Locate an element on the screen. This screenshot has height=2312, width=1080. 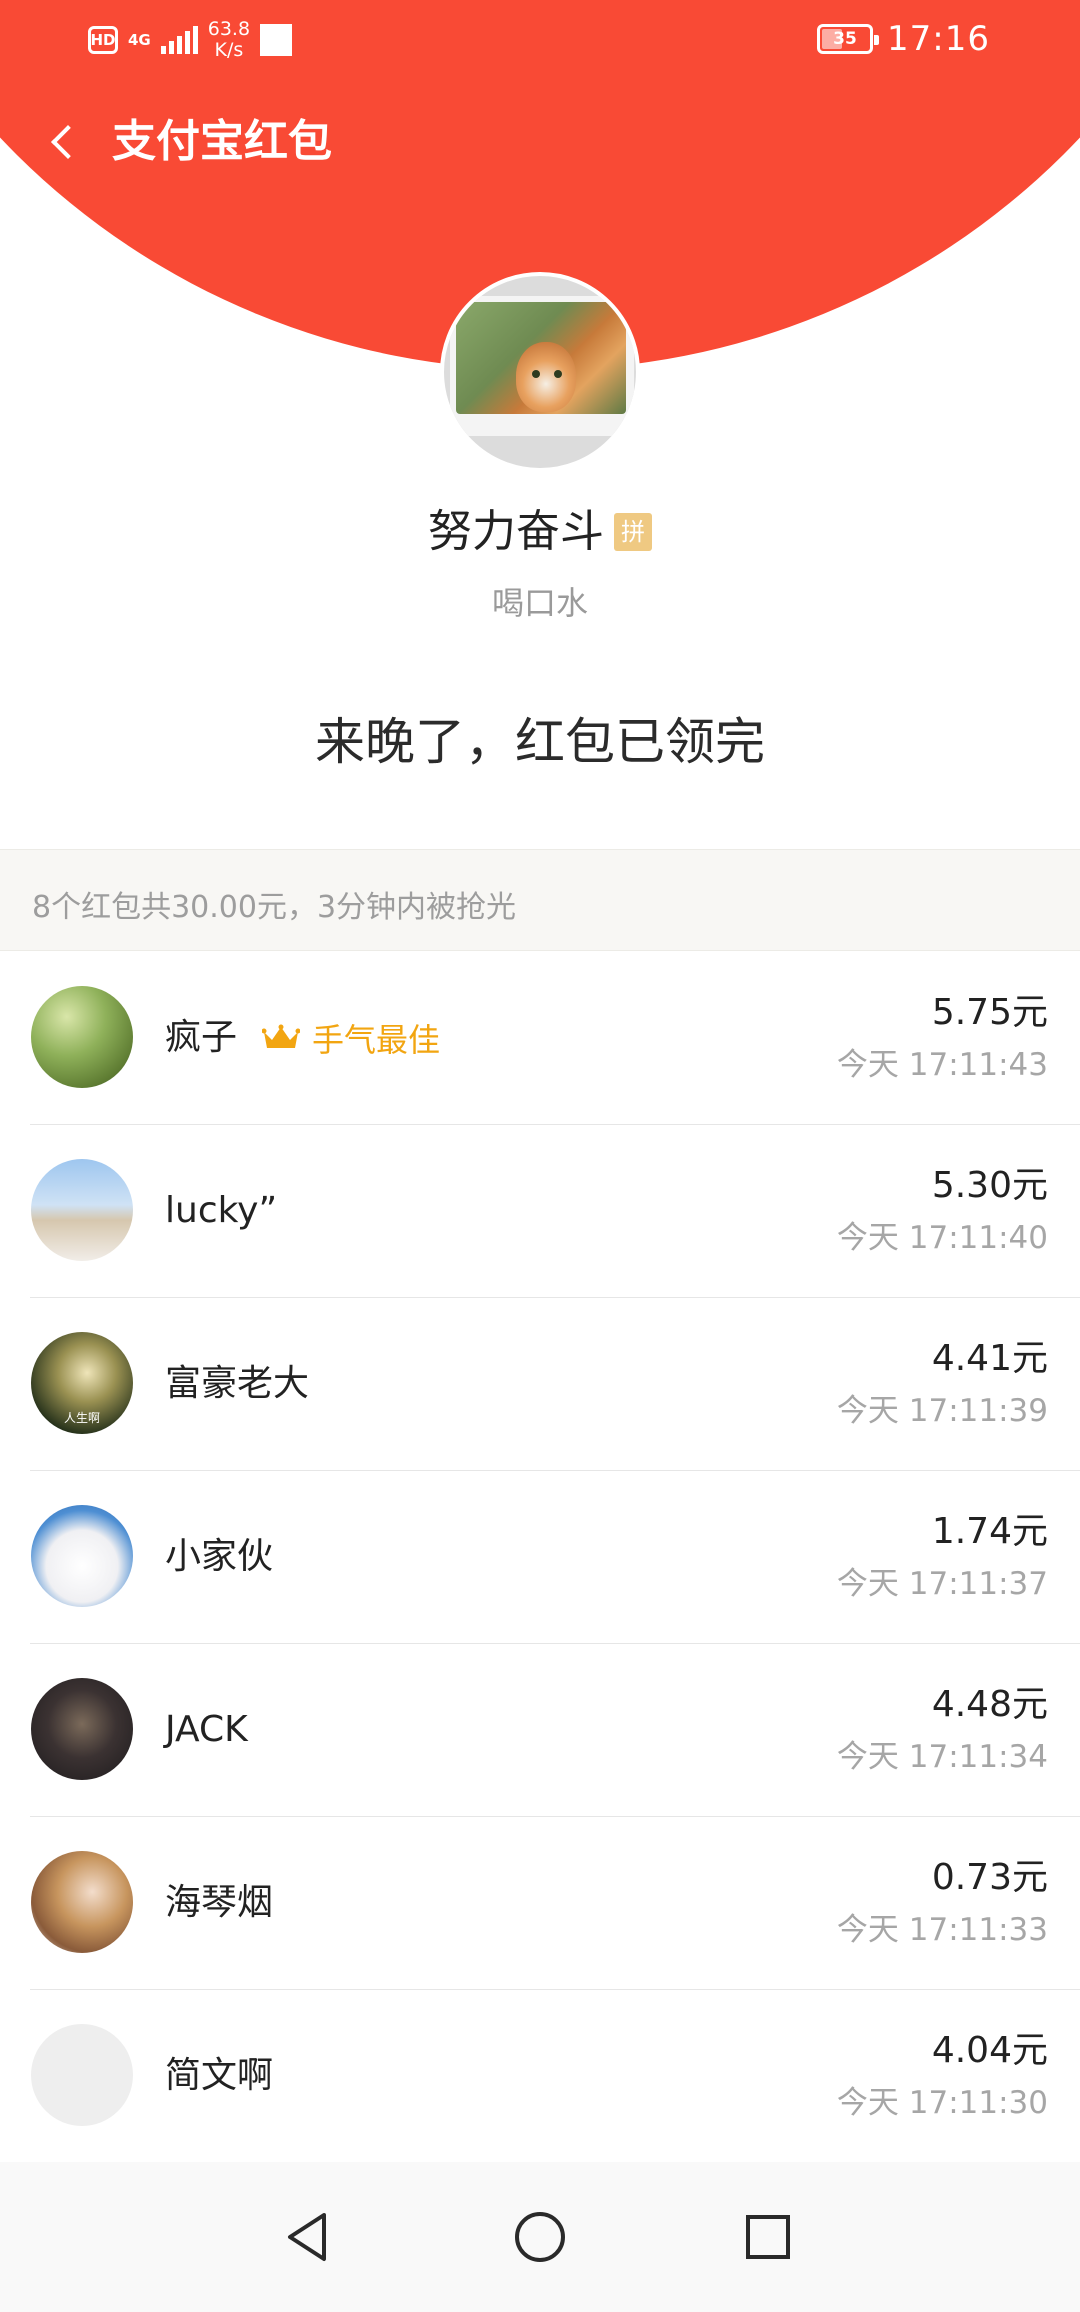
status-bar: HD 4G 63.8 K/s 35 17:16 is located at coordinates (540, 40).